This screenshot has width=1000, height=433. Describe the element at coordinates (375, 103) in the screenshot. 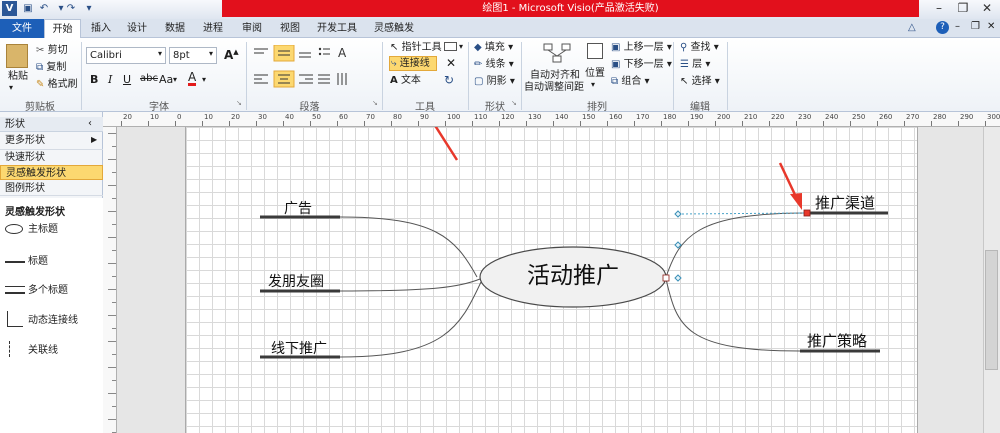

I see `paragraph-dialog-launcher-icon: ↘` at that location.